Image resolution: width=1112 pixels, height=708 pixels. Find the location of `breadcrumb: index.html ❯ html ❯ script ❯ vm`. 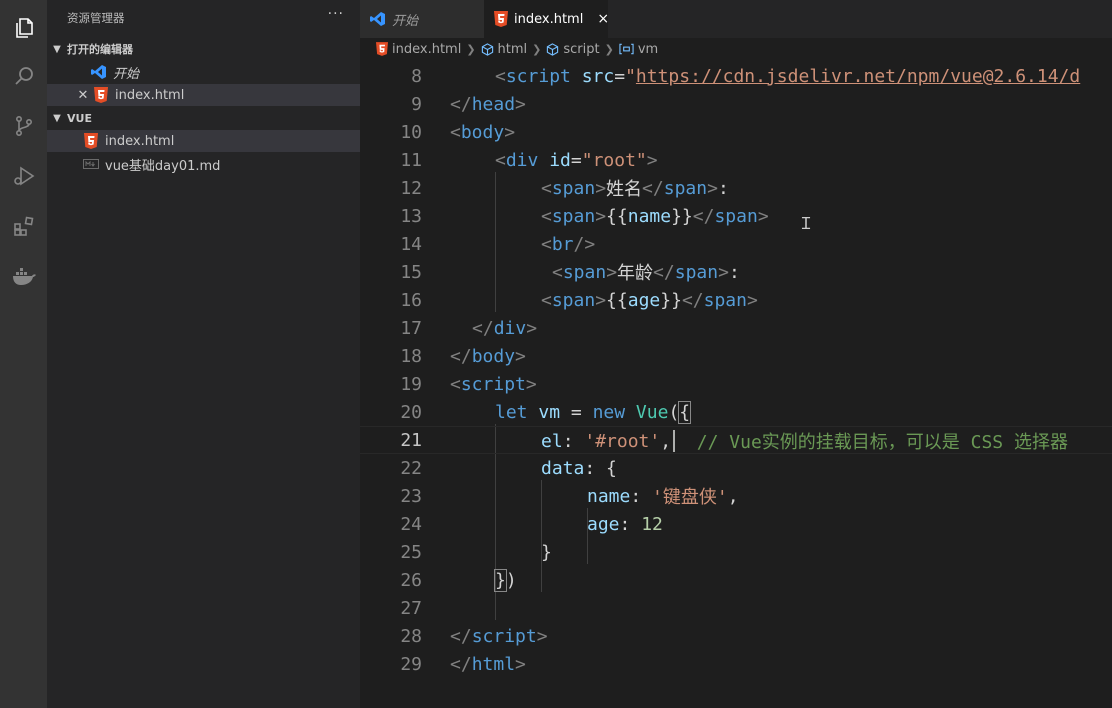

breadcrumb: index.html ❯ html ❯ script ❯ vm is located at coordinates (736, 49).